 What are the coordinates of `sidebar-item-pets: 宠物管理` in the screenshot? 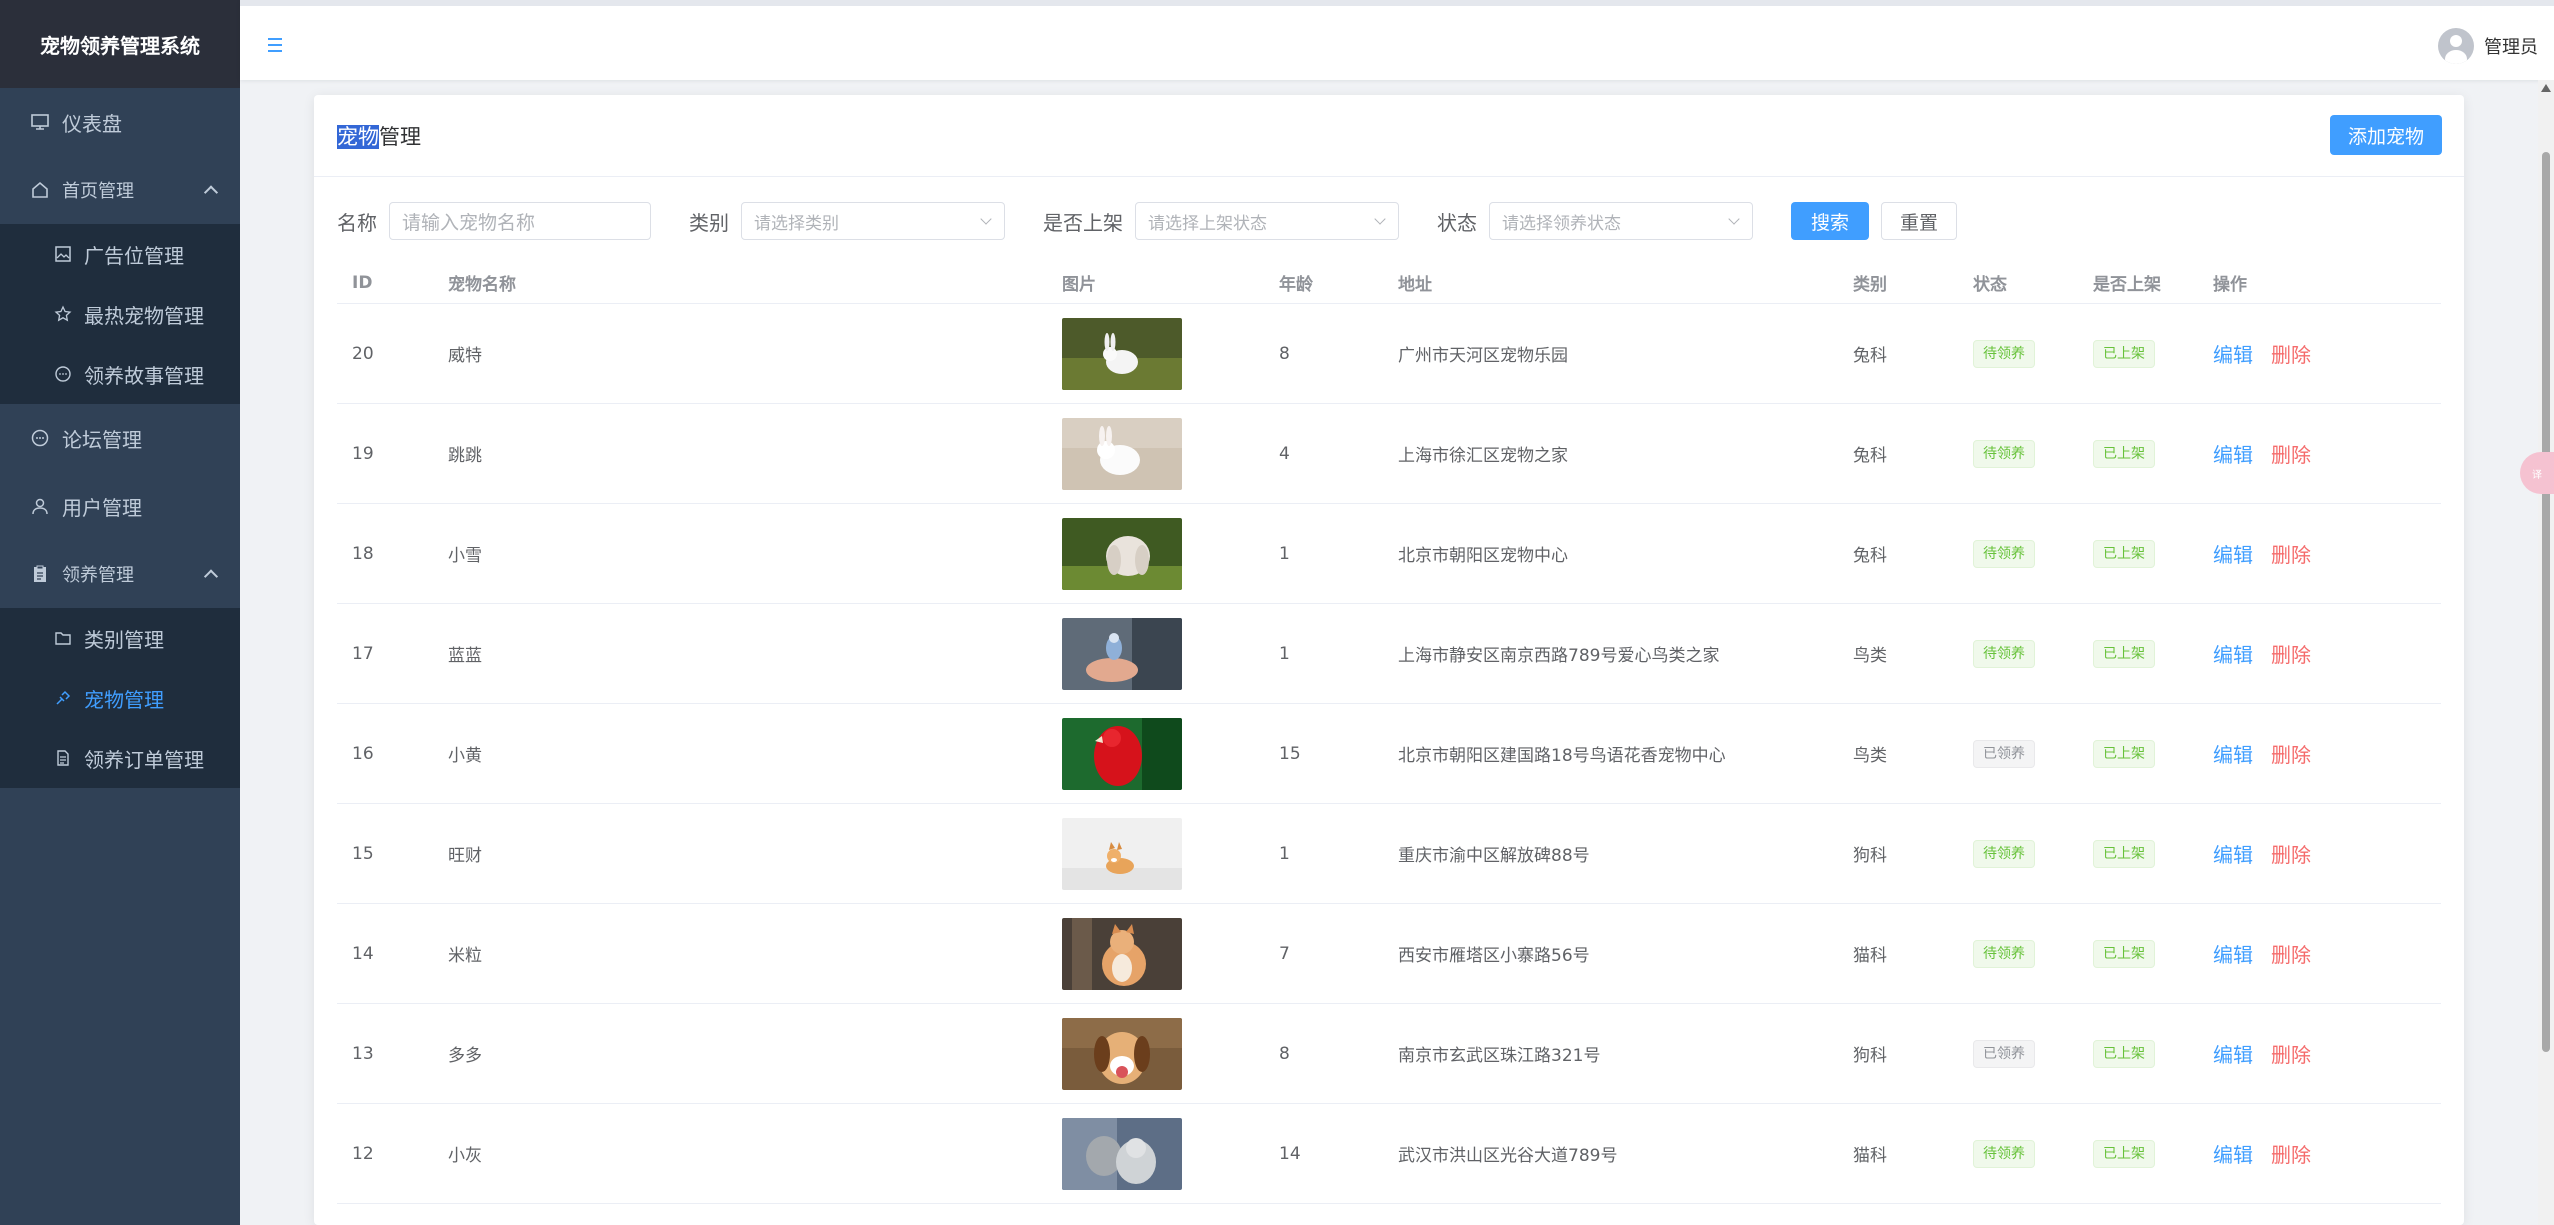 It's located at (120, 698).